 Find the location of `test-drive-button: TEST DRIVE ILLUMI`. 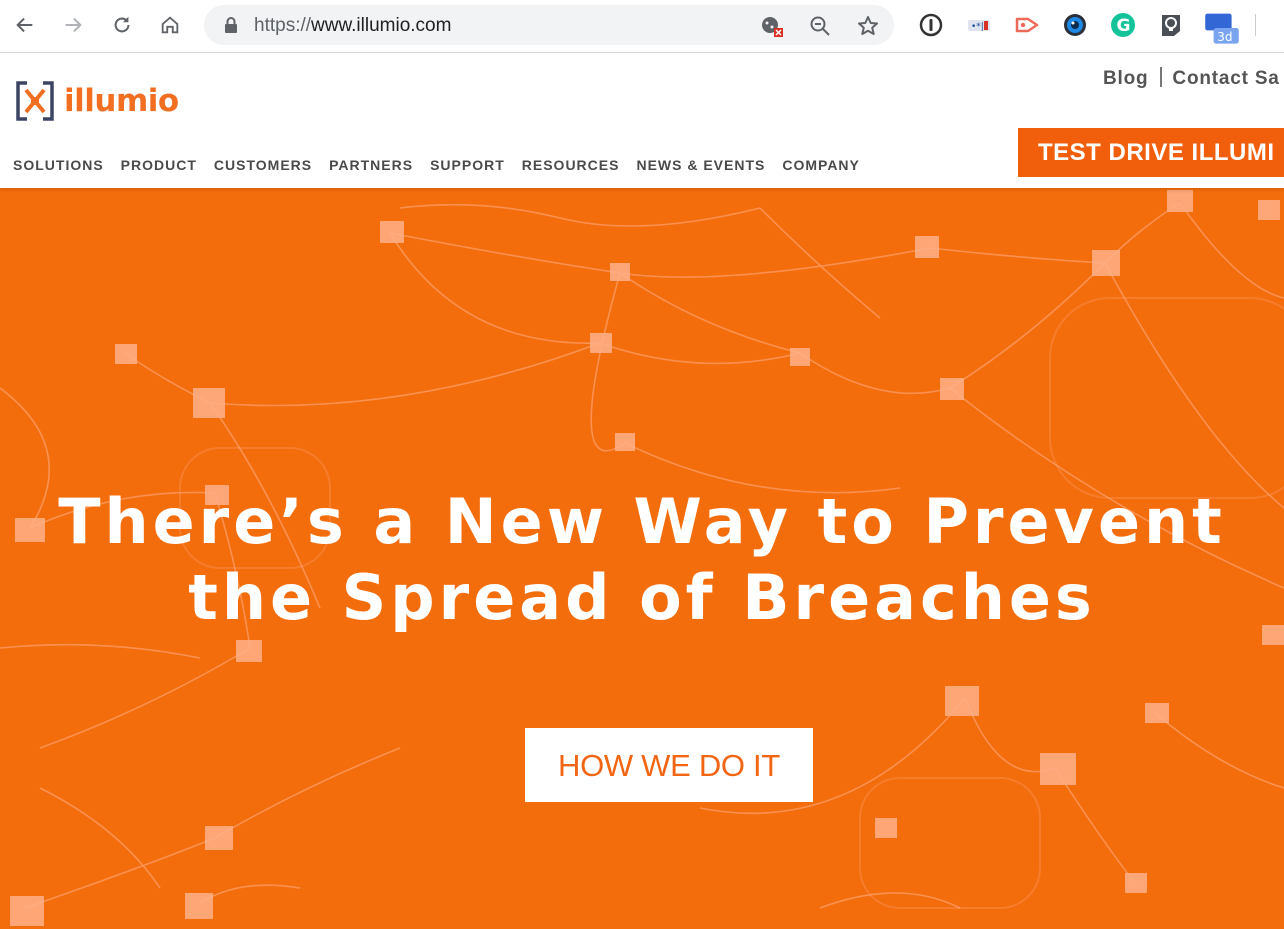

test-drive-button: TEST DRIVE ILLUMI is located at coordinates (1151, 152).